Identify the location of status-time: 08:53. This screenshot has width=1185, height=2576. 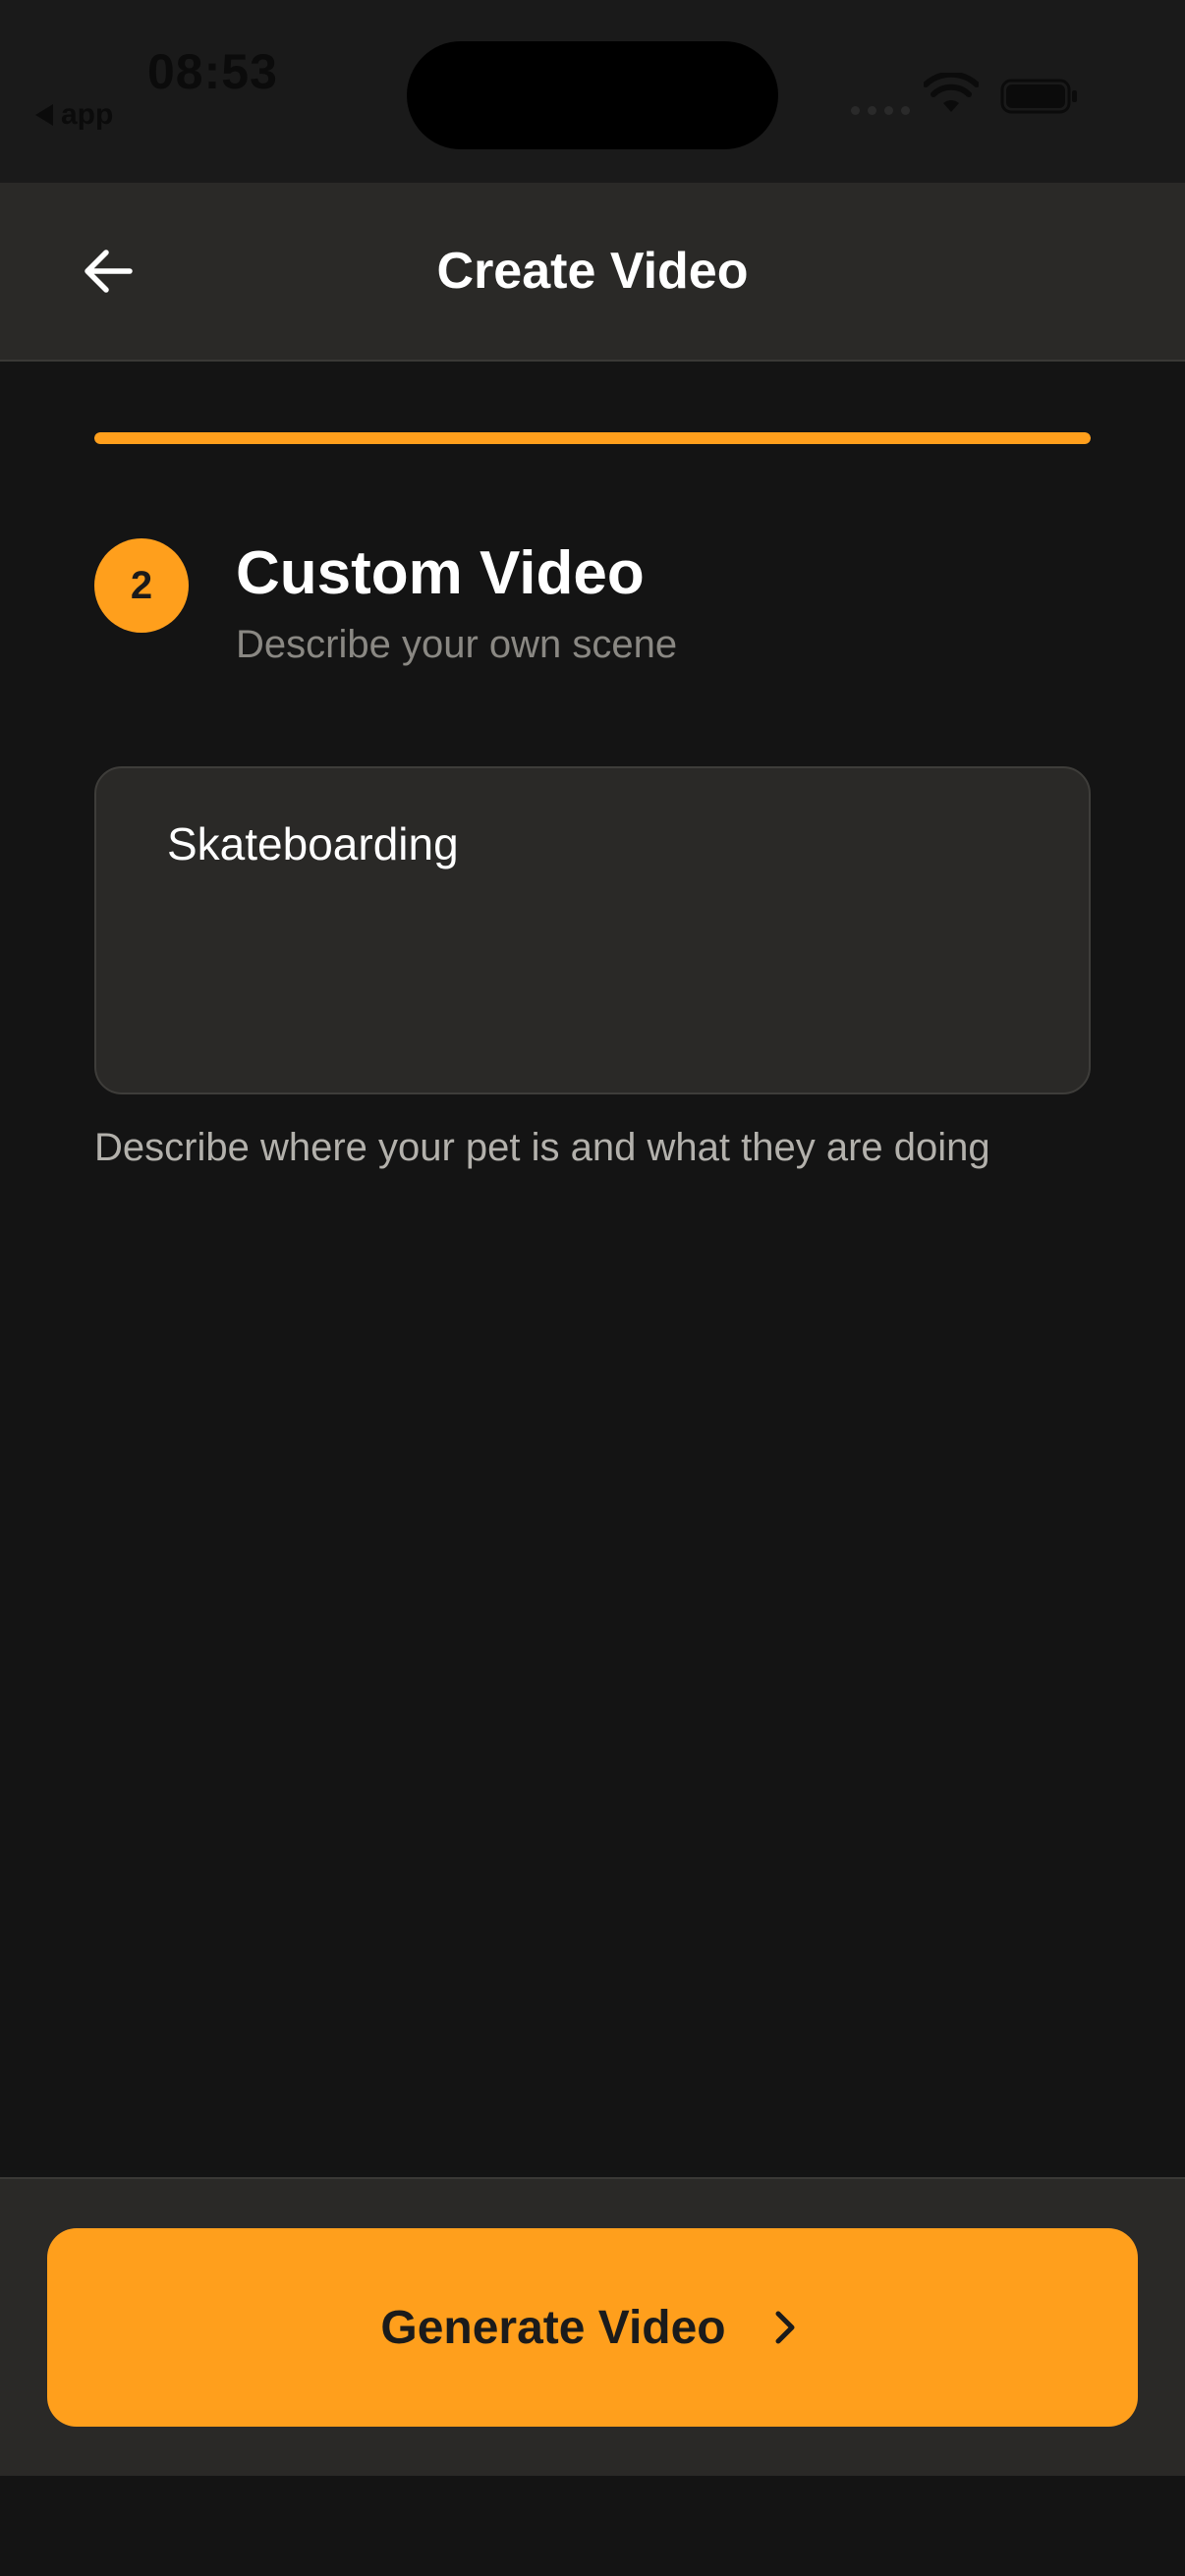
(213, 71).